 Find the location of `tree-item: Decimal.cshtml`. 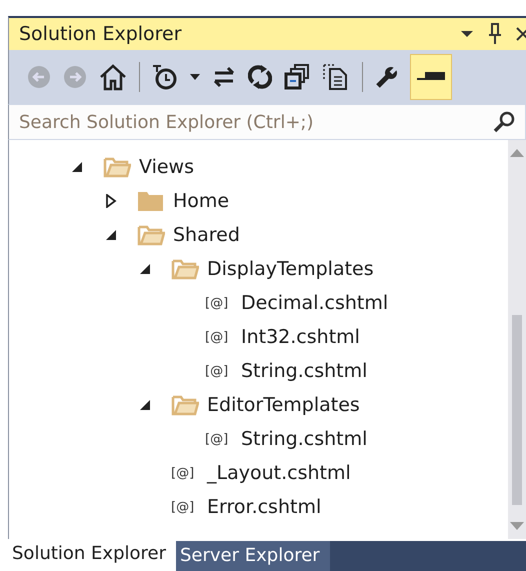

tree-item: Decimal.cshtml is located at coordinates (314, 303).